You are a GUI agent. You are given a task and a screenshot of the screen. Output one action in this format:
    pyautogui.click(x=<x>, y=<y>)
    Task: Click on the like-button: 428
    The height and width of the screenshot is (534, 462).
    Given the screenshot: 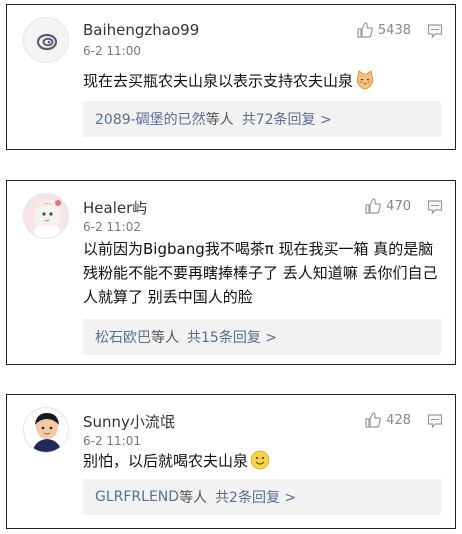 What is the action you would take?
    pyautogui.click(x=387, y=420)
    